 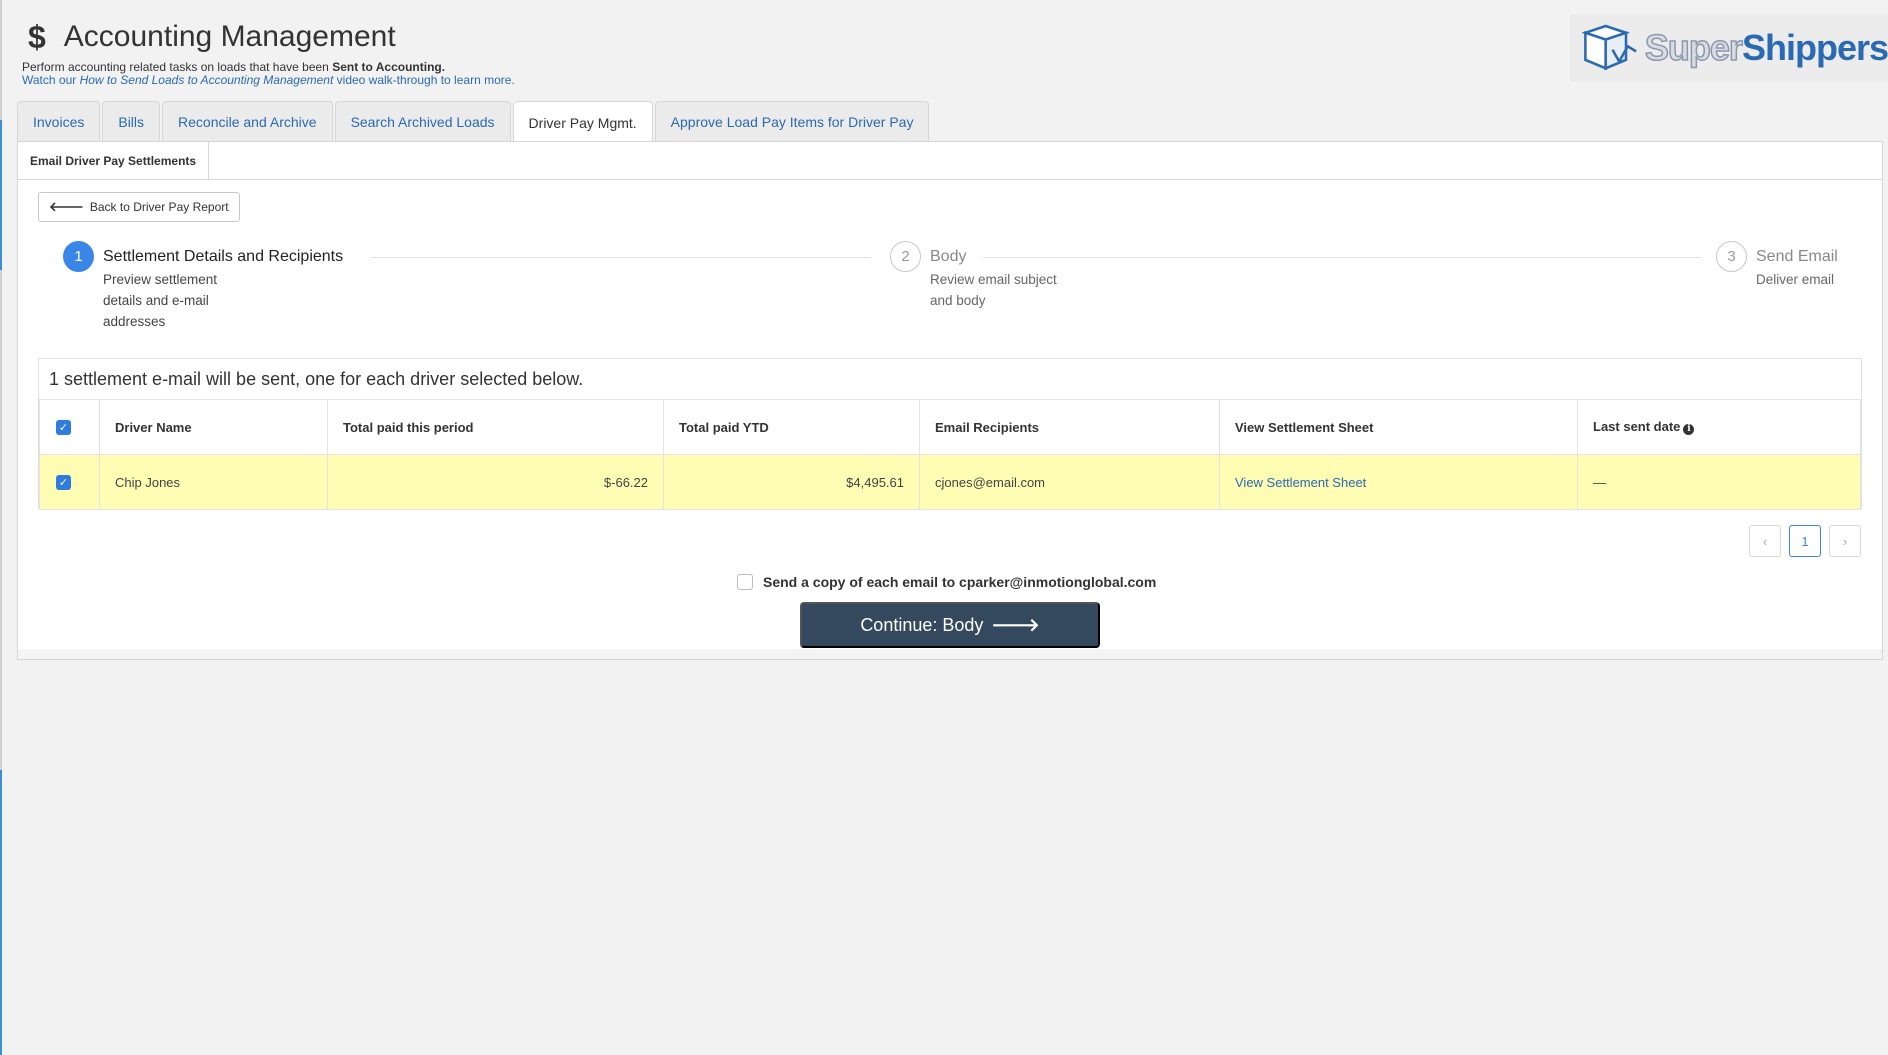 I want to click on step-3-indicator: 3, so click(x=1731, y=256).